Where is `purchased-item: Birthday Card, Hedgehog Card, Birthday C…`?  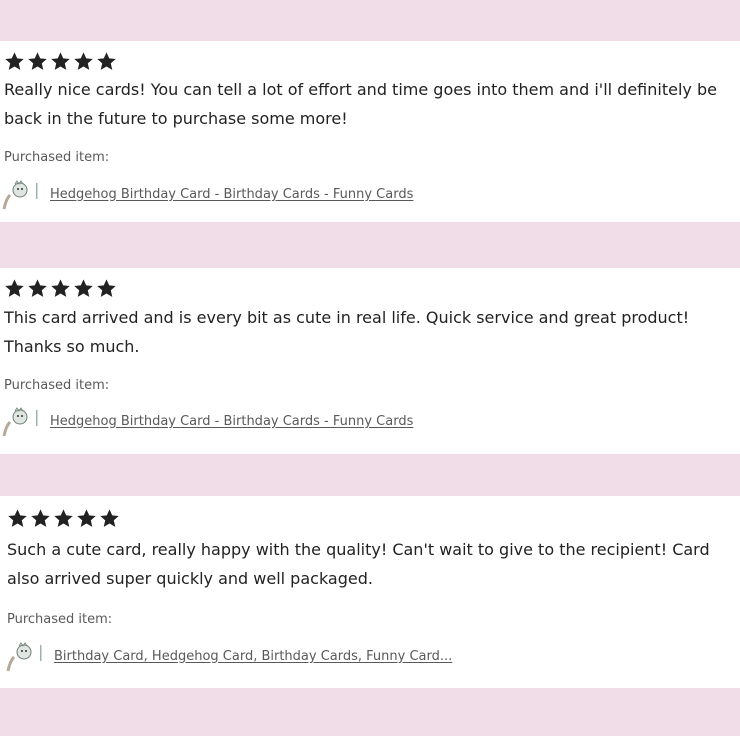
purchased-item: Birthday Card, Hedgehog Card, Birthday C… is located at coordinates (229, 656).